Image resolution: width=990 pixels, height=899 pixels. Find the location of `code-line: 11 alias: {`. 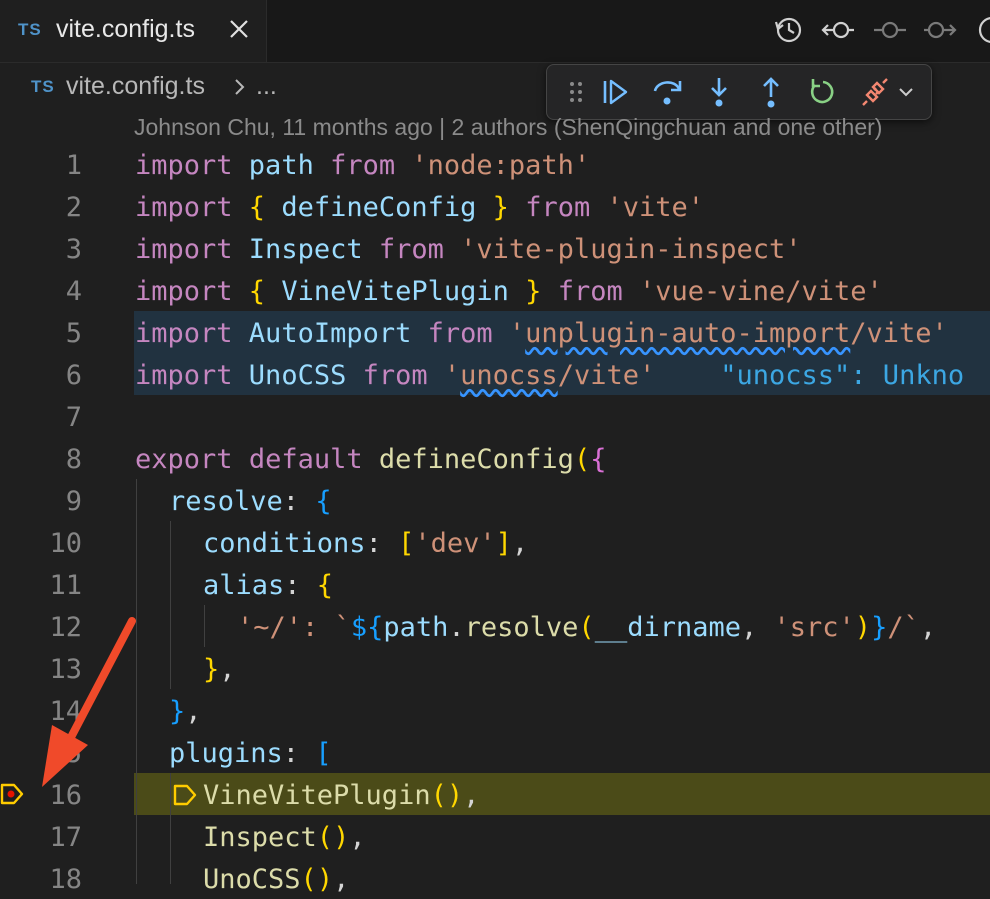

code-line: 11 alias: { is located at coordinates (495, 584).